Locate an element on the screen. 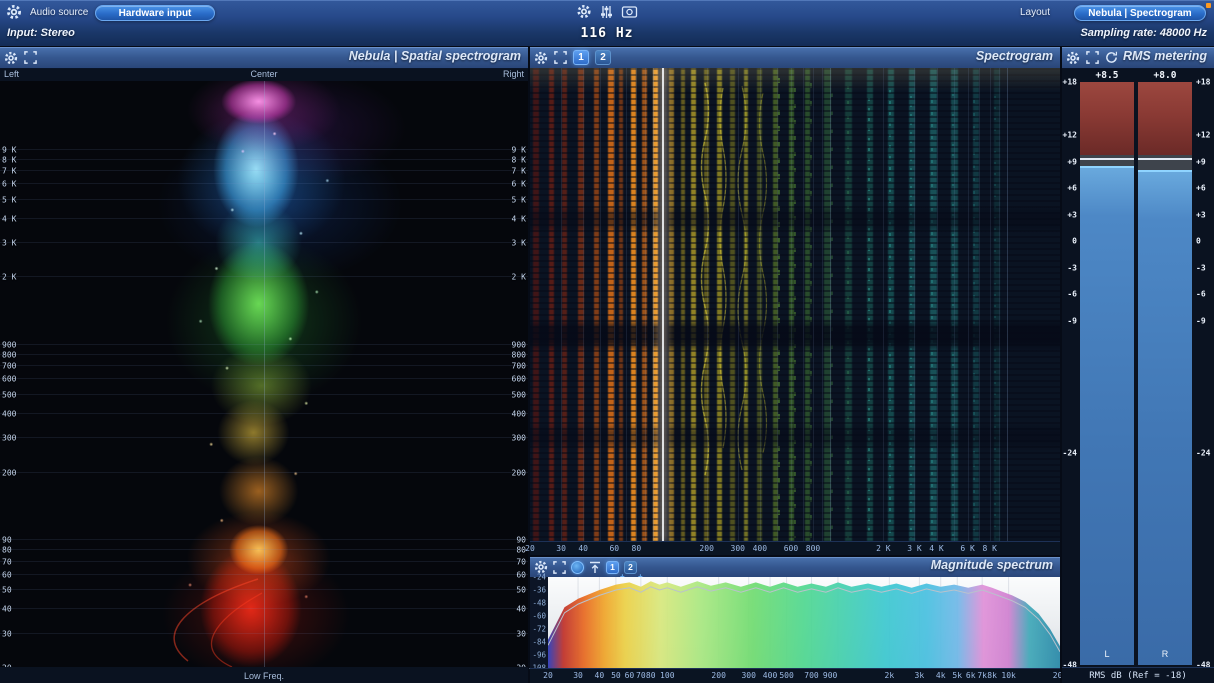  hardware-input-button: Hardware input is located at coordinates (155, 13).